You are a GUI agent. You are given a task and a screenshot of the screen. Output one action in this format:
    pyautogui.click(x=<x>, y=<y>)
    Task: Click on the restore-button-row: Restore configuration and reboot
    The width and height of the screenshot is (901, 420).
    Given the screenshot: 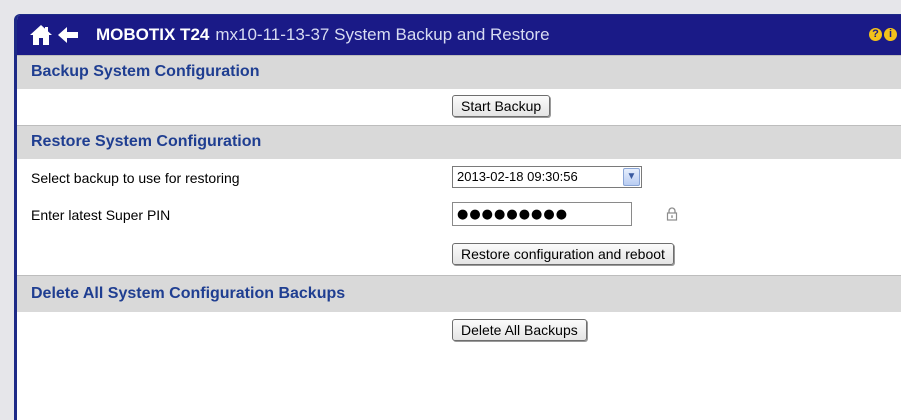 What is the action you would take?
    pyautogui.click(x=459, y=255)
    